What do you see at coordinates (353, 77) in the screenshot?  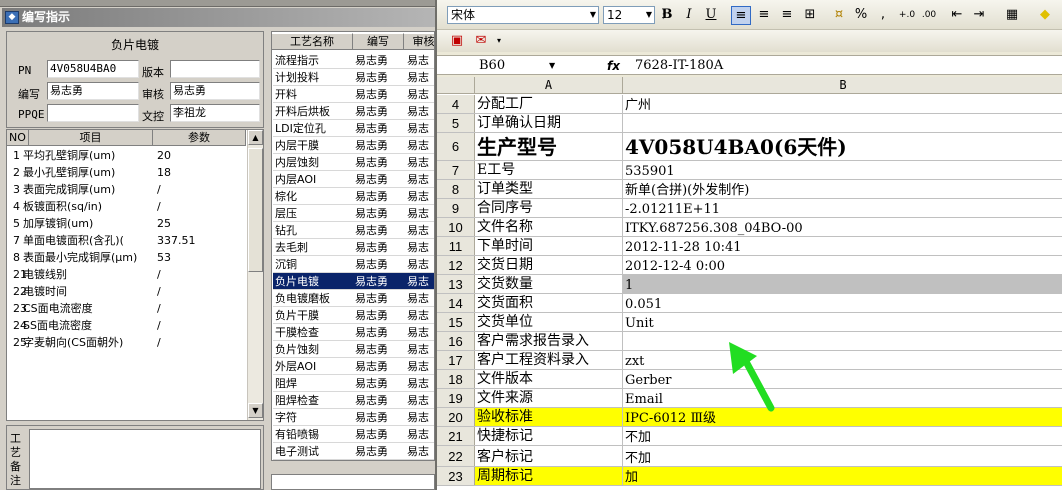 I see `process-row: 计划投料 易志勇 易志` at bounding box center [353, 77].